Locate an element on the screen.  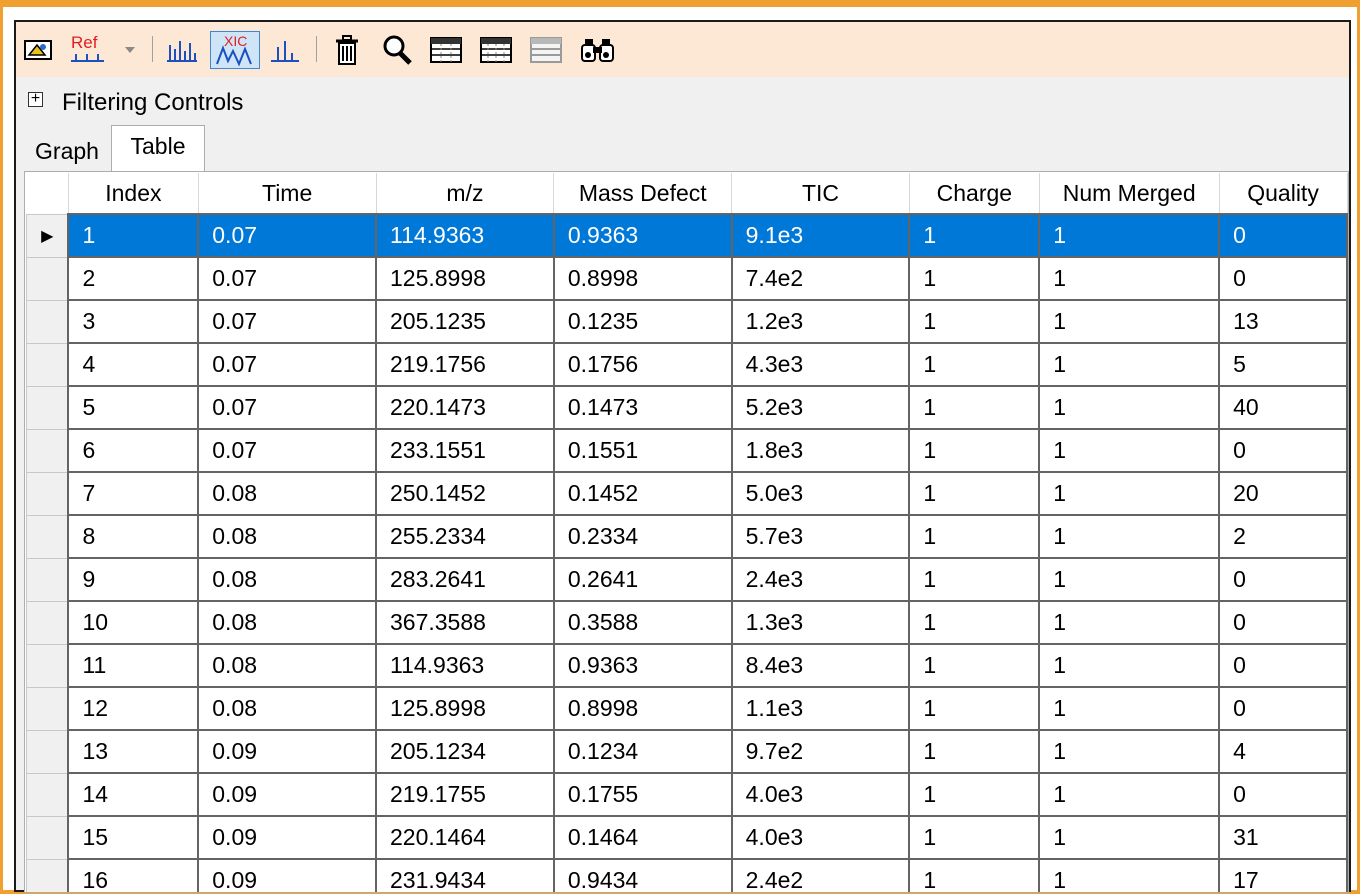
table-row: 13 0.09 205.1234 0.1234 9.7e2 1 1 4 is located at coordinates (687, 751).